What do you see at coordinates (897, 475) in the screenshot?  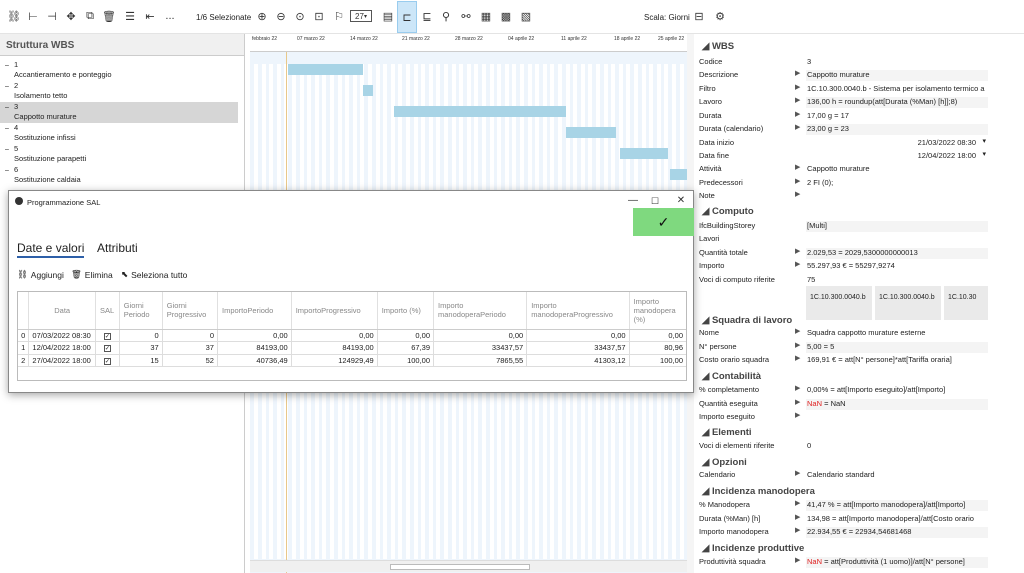 I see `prop-value: Calendario standard` at bounding box center [897, 475].